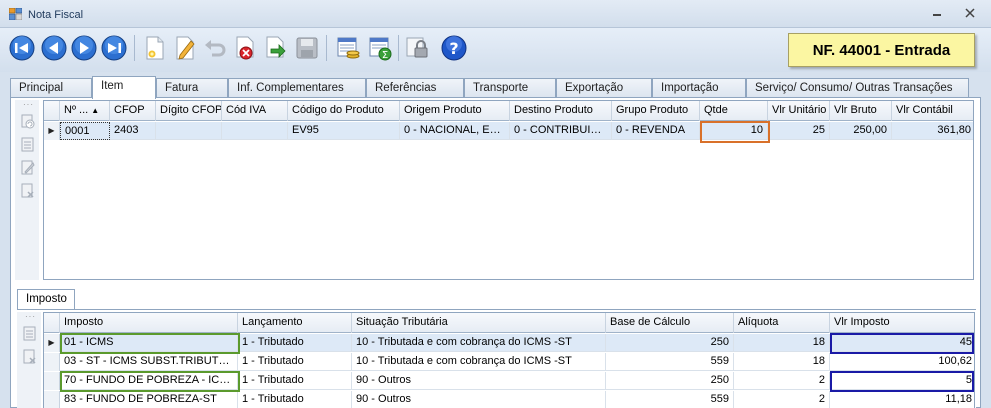  What do you see at coordinates (28, 121) in the screenshot?
I see `refresh-item-icon` at bounding box center [28, 121].